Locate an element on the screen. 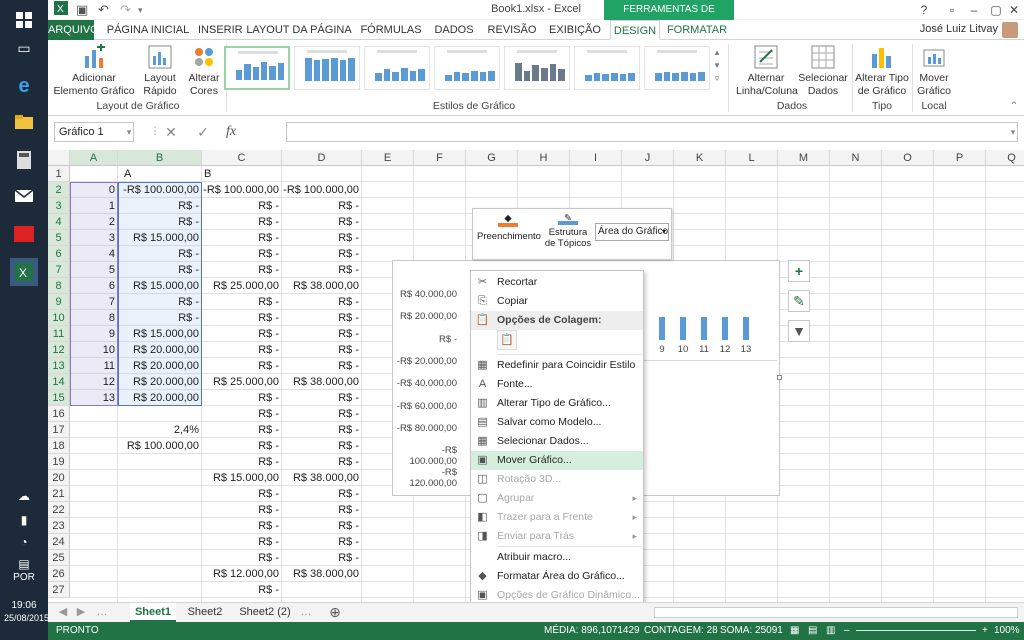 This screenshot has width=1024, height=640. cell-d17: R$ - is located at coordinates (322, 430).